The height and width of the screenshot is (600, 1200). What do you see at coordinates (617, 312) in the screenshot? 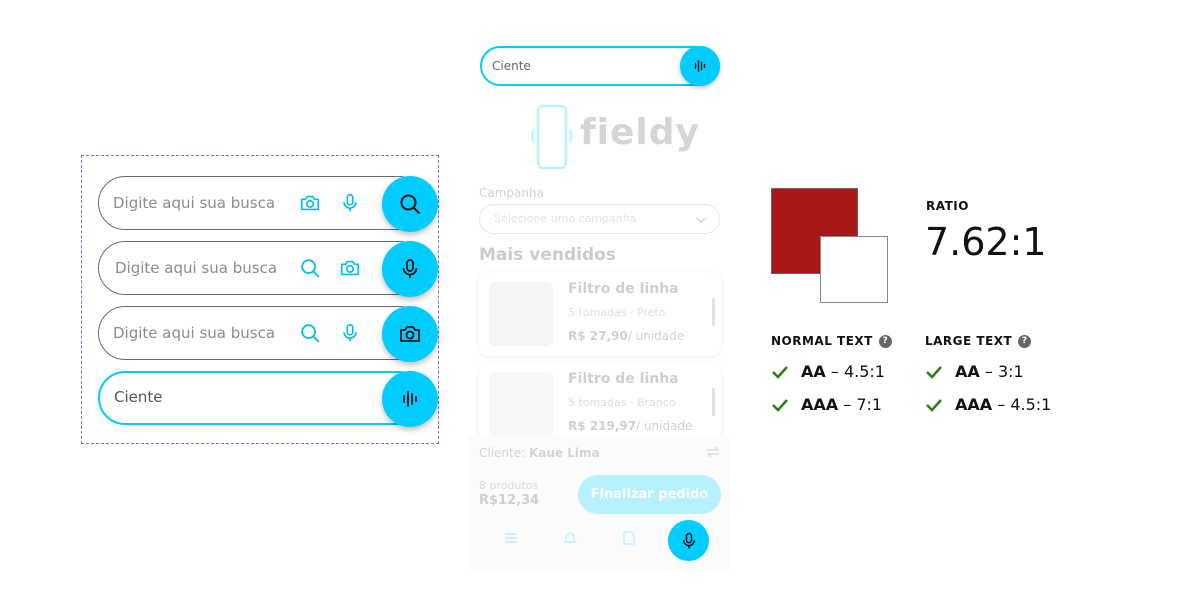
I see `product-description: 5 tomadas · Preto` at bounding box center [617, 312].